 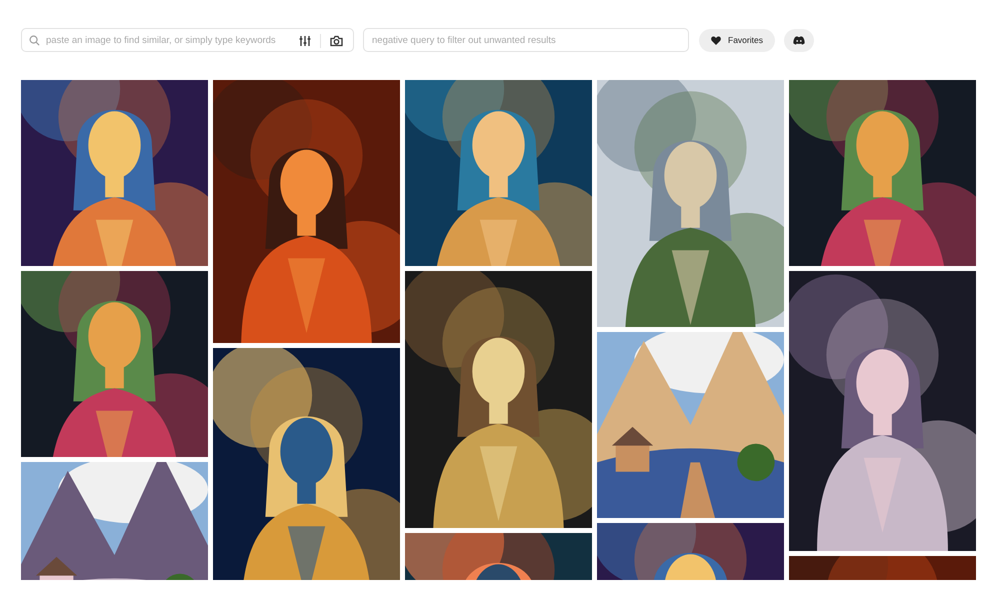 I want to click on chat-button, so click(x=799, y=40).